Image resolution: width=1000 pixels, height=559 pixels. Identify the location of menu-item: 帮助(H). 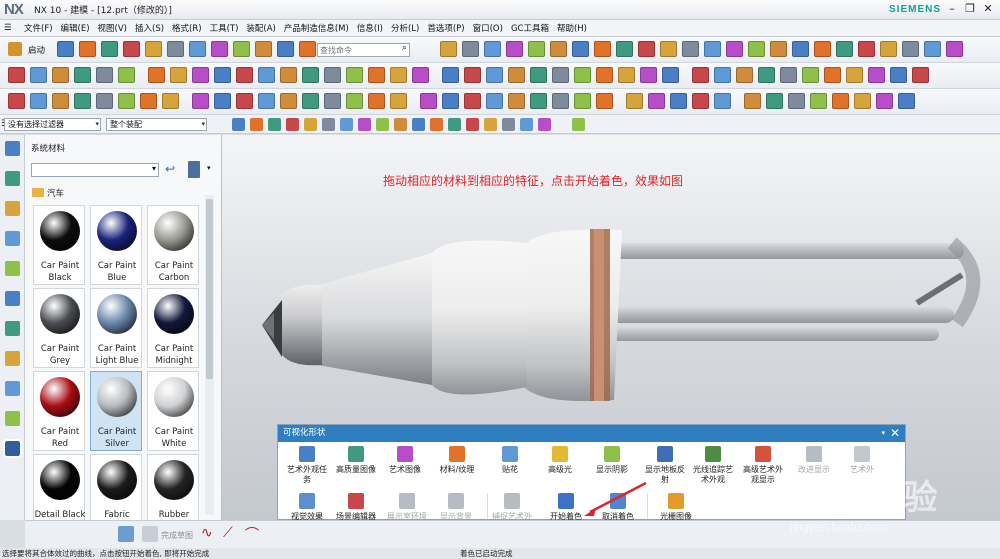
(572, 28).